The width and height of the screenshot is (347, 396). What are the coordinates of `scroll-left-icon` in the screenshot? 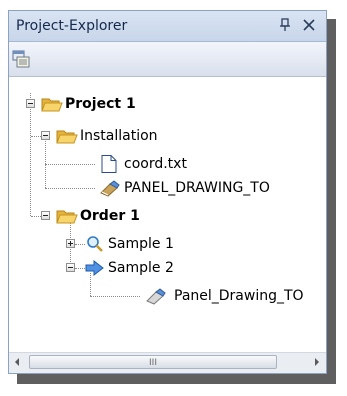 It's located at (17, 362).